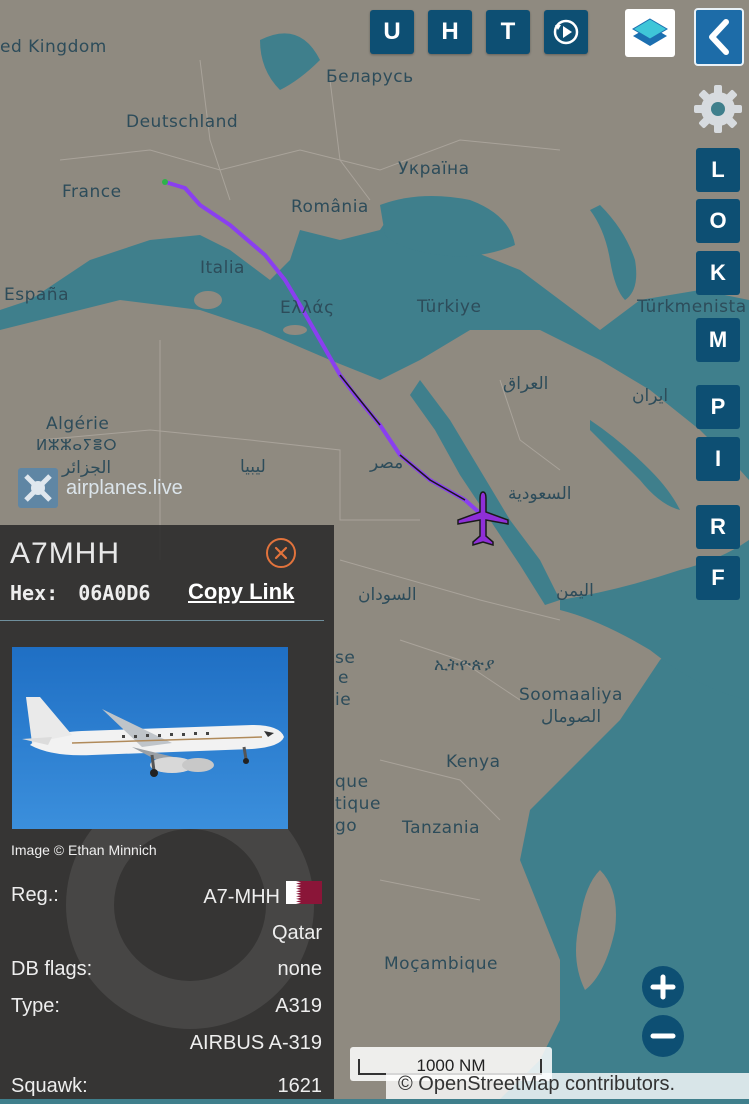 The image size is (749, 1104). Describe the element at coordinates (222, 268) in the screenshot. I see `map-label-italia: Italia` at that location.